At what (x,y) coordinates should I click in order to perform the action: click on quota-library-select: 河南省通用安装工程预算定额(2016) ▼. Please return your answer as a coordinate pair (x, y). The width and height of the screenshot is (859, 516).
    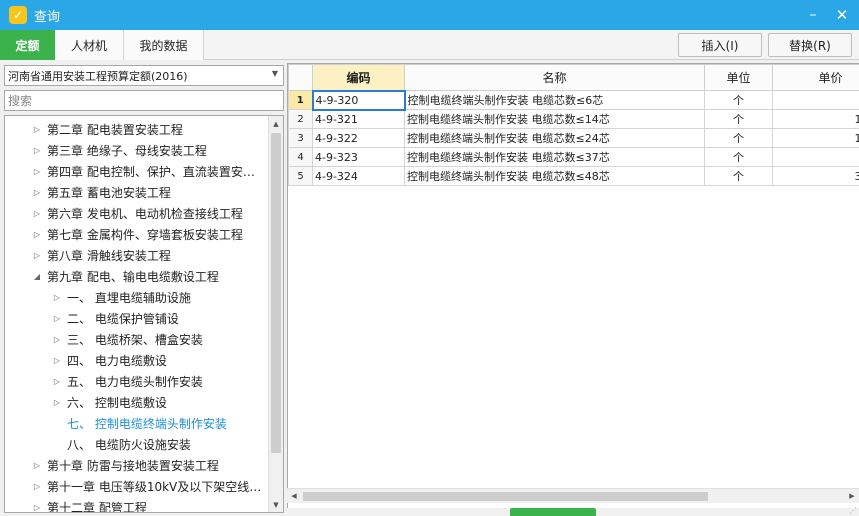
    Looking at the image, I should click on (144, 75).